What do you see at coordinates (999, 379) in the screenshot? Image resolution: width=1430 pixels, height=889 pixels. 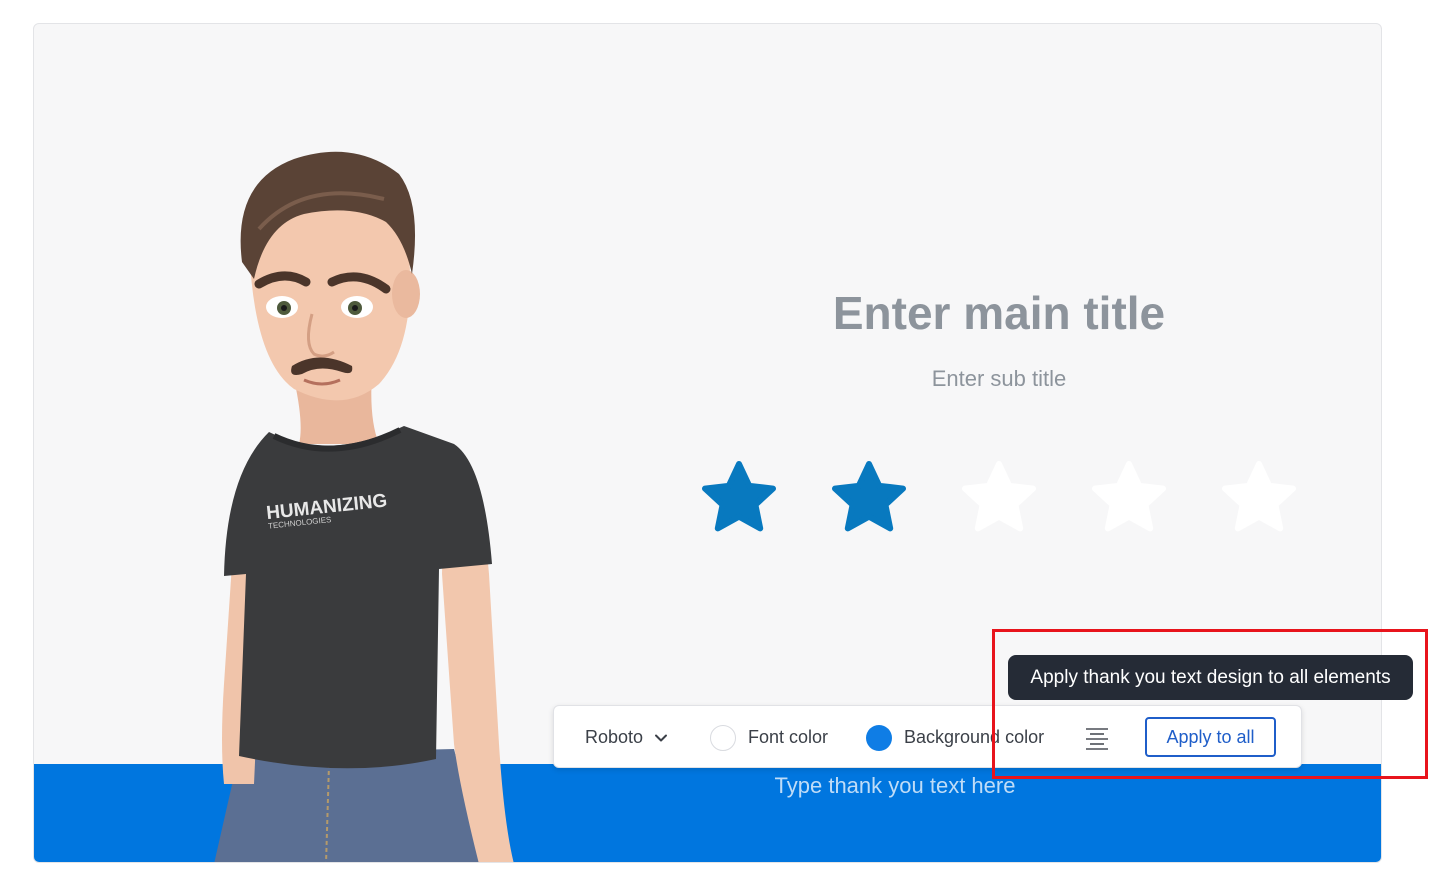 I see `sub-title: Enter sub title` at bounding box center [999, 379].